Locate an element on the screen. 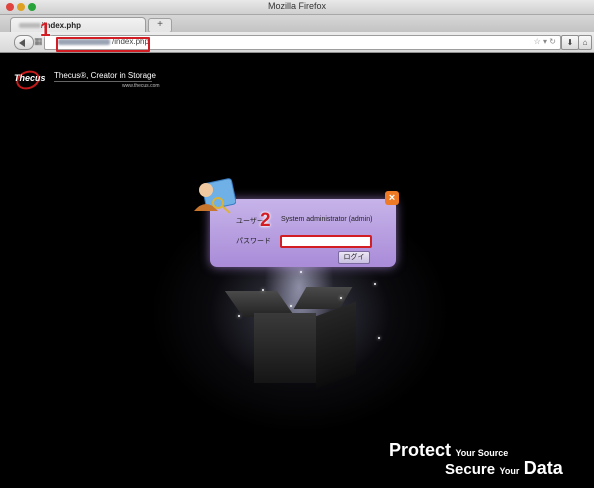 Image resolution: width=594 pixels, height=488 pixels. logo-wordmark: Thecus is located at coordinates (30, 78).